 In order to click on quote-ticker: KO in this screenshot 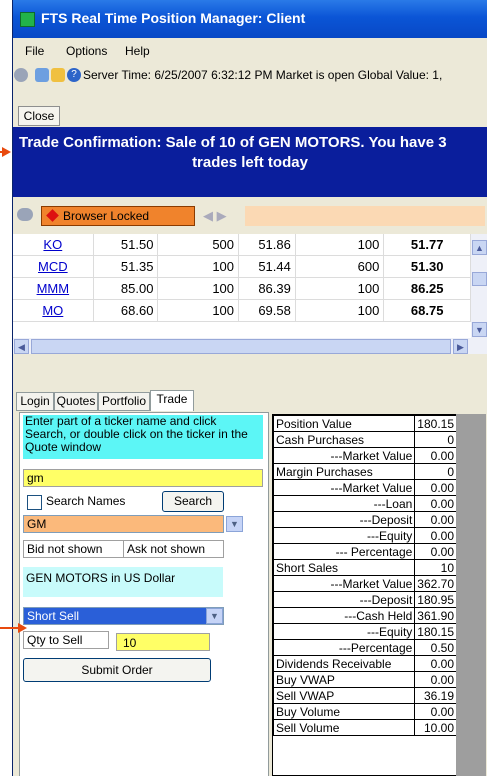, I will do `click(53, 245)`.